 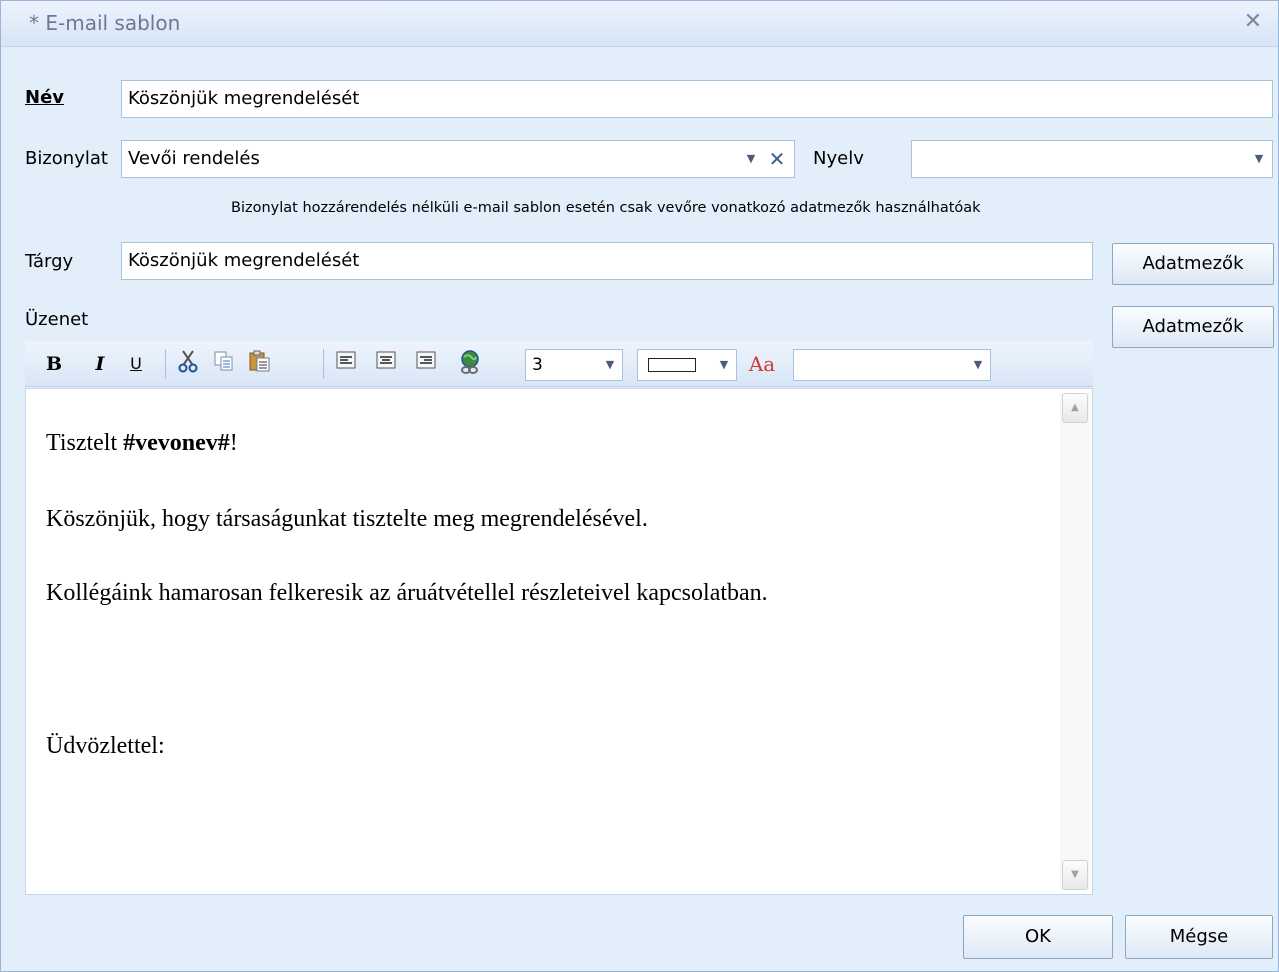 I want to click on copy-icon, so click(x=224, y=364).